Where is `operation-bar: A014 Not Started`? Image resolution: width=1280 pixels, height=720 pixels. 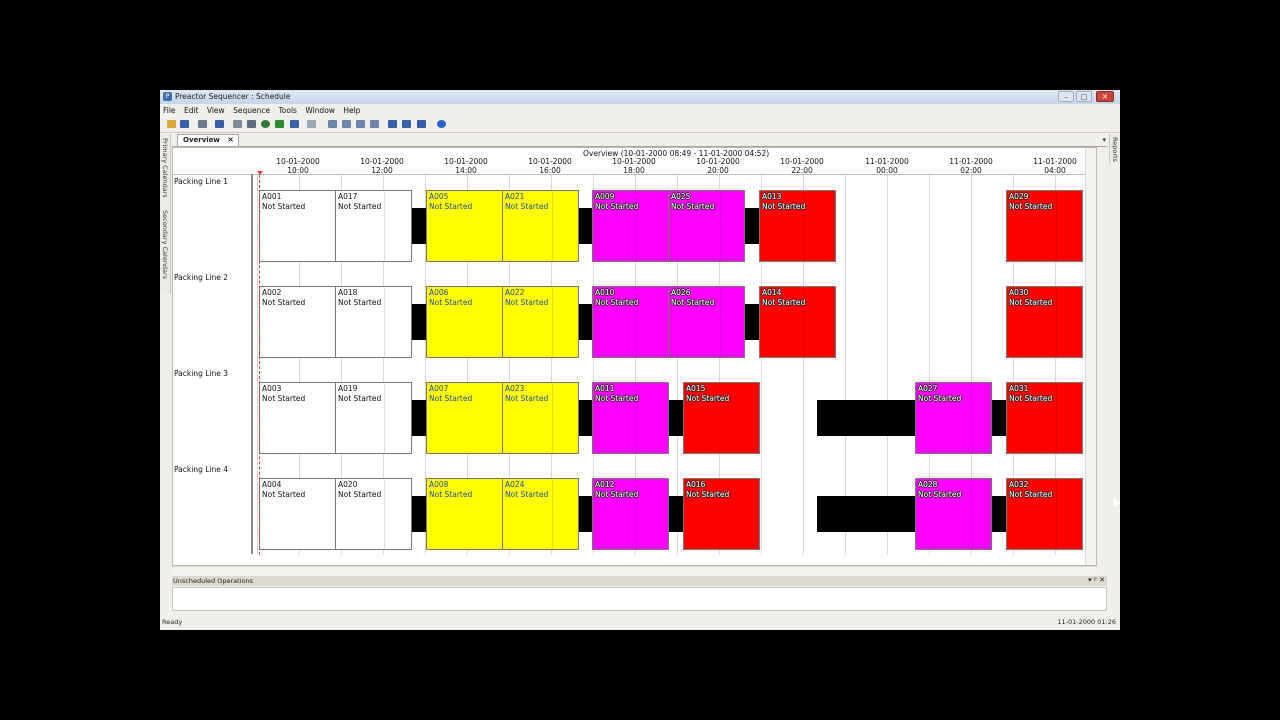
operation-bar: A014 Not Started is located at coordinates (797, 322).